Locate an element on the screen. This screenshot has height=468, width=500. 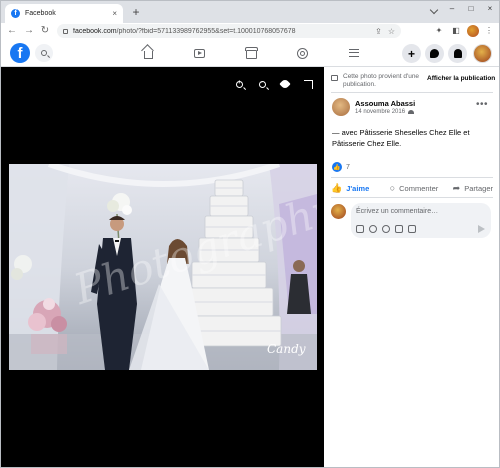
video-icon is located at coordinates (199, 53).